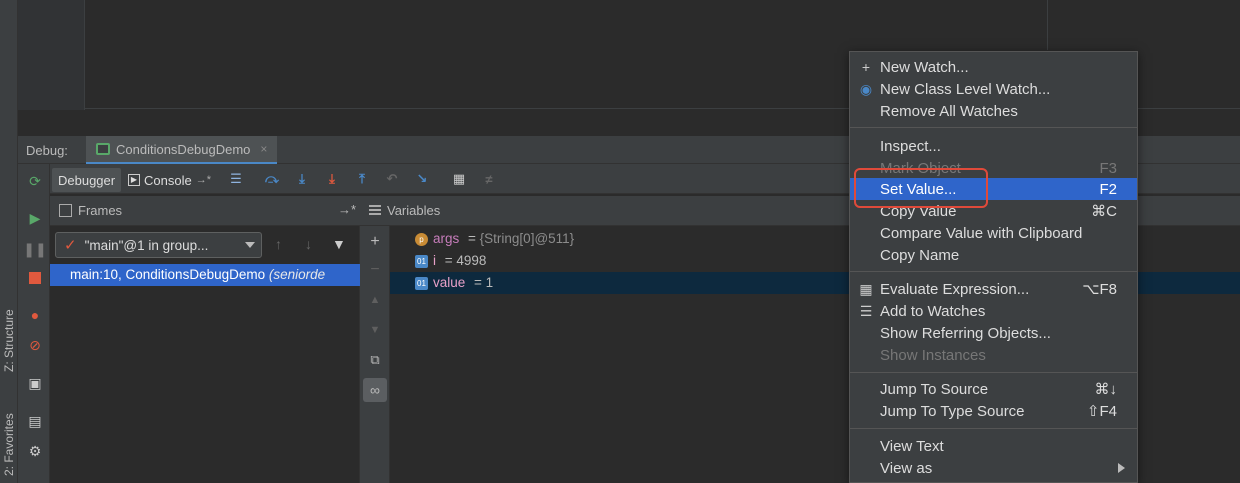 The image size is (1240, 483). What do you see at coordinates (35, 278) in the screenshot?
I see `stop-icon` at bounding box center [35, 278].